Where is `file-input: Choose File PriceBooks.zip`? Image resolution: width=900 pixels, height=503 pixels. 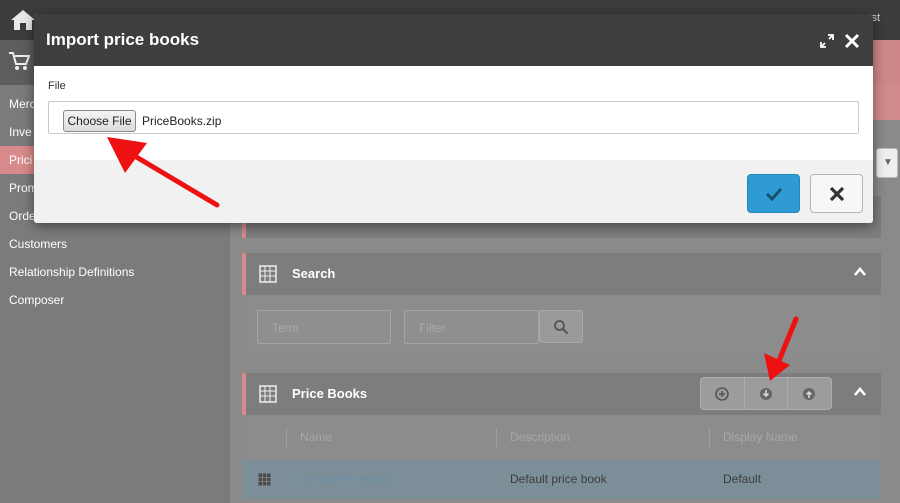 file-input: Choose File PriceBooks.zip is located at coordinates (453, 117).